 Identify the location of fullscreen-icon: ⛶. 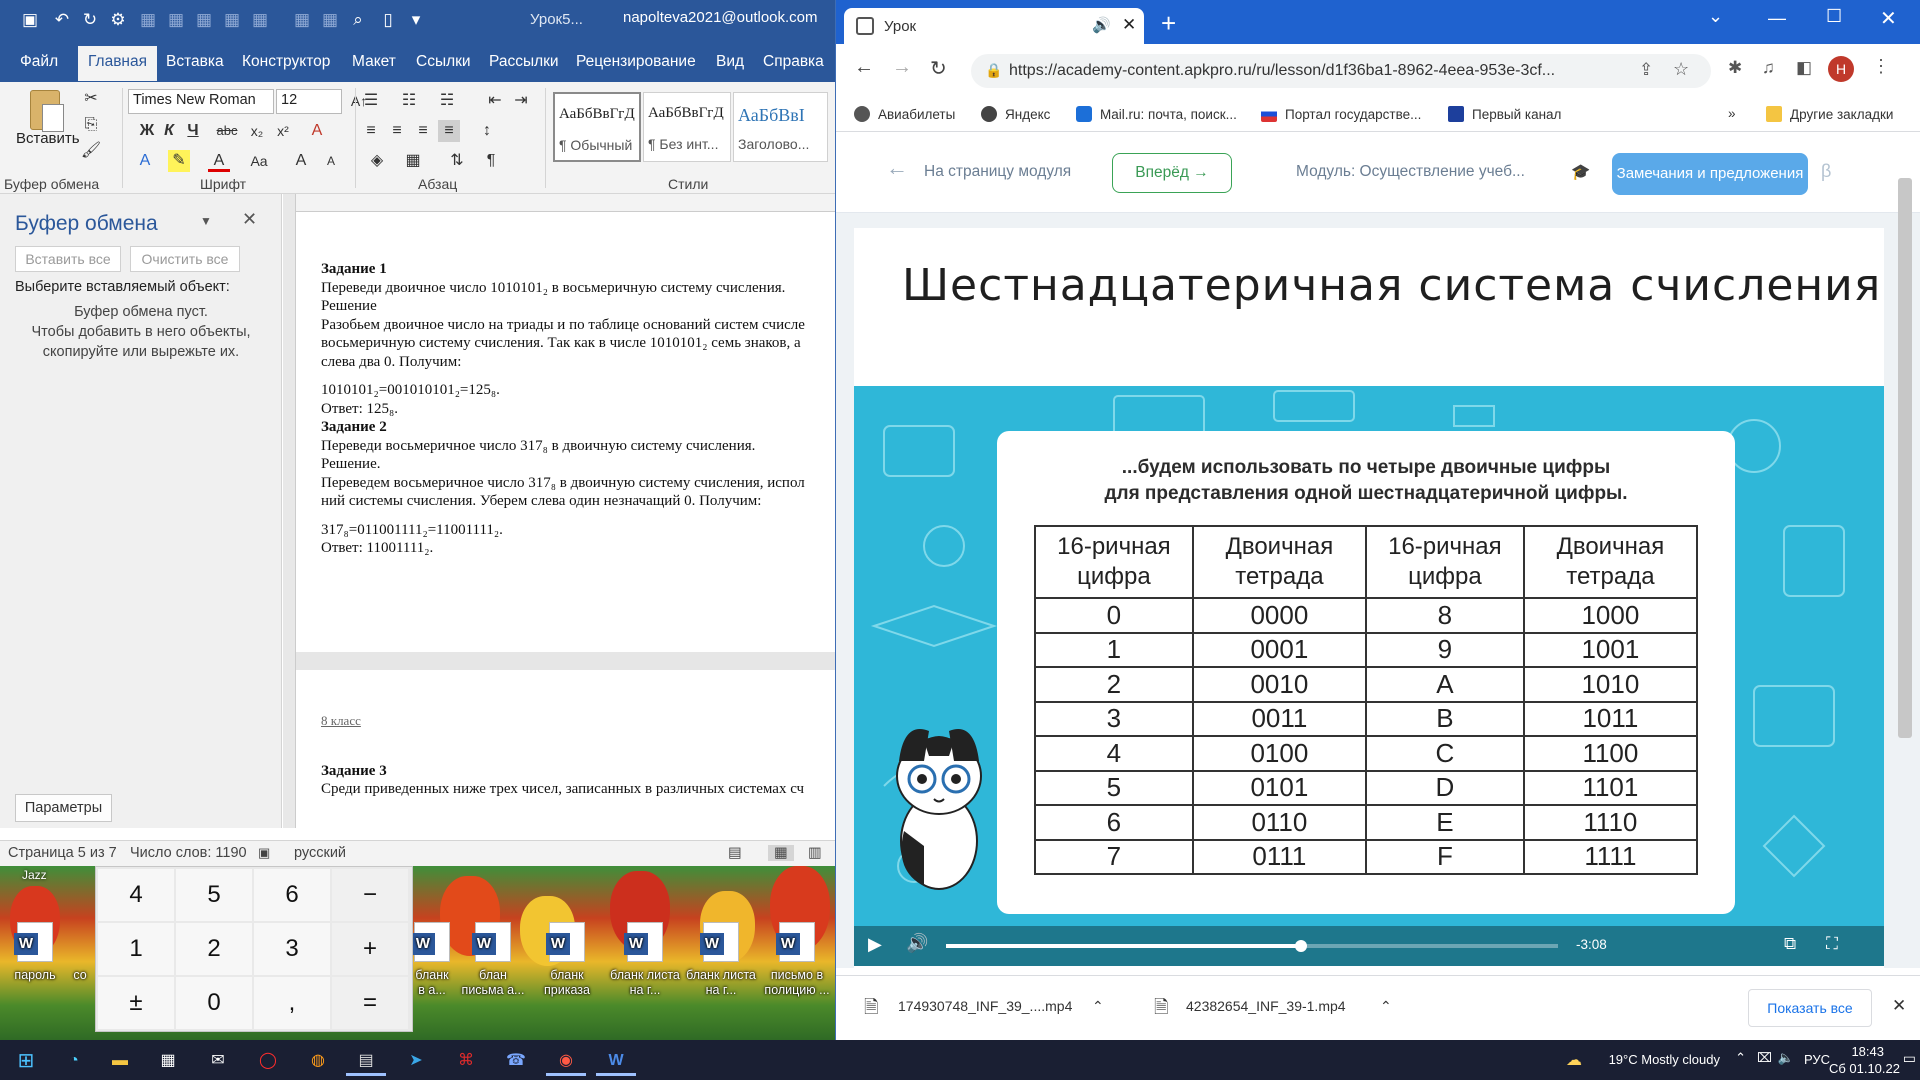
(1832, 944).